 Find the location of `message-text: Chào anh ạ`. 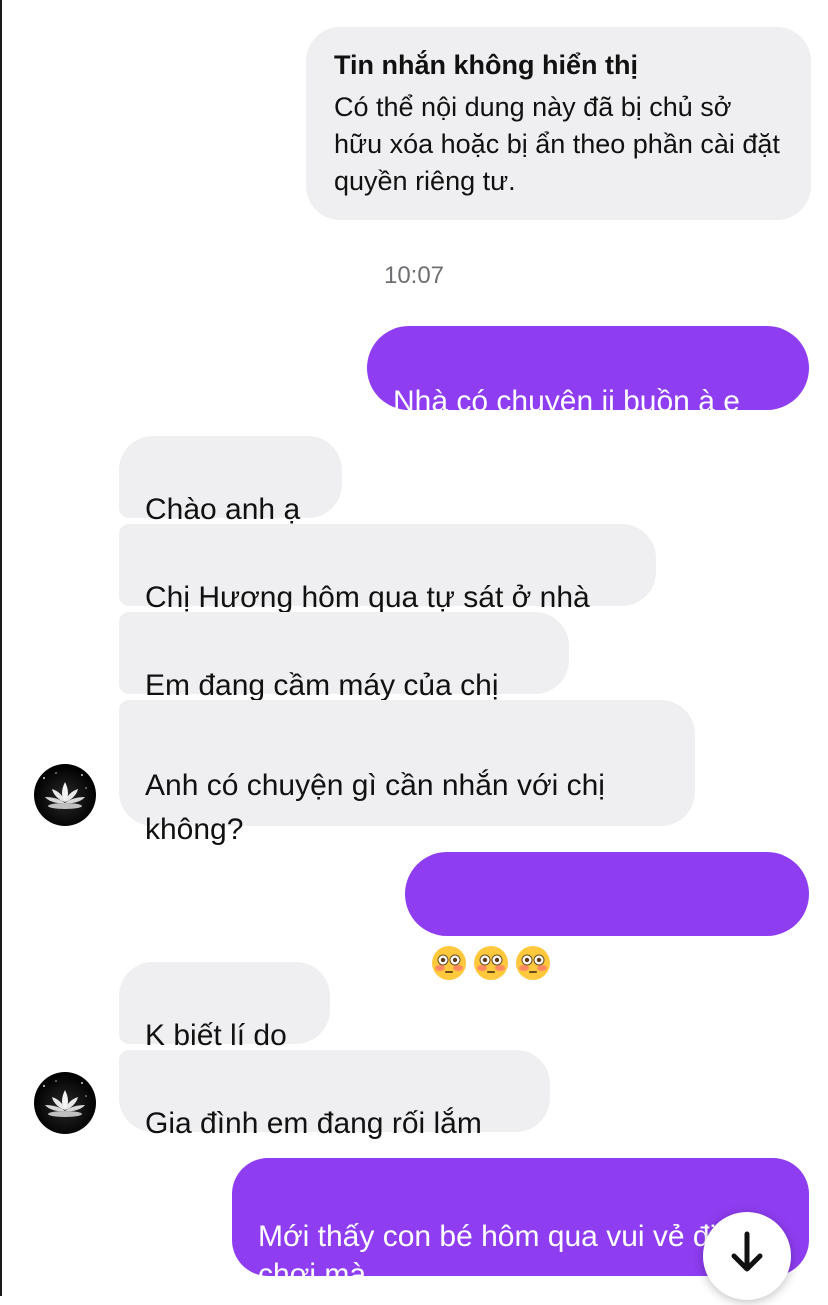

message-text: Chào anh ạ is located at coordinates (223, 509).